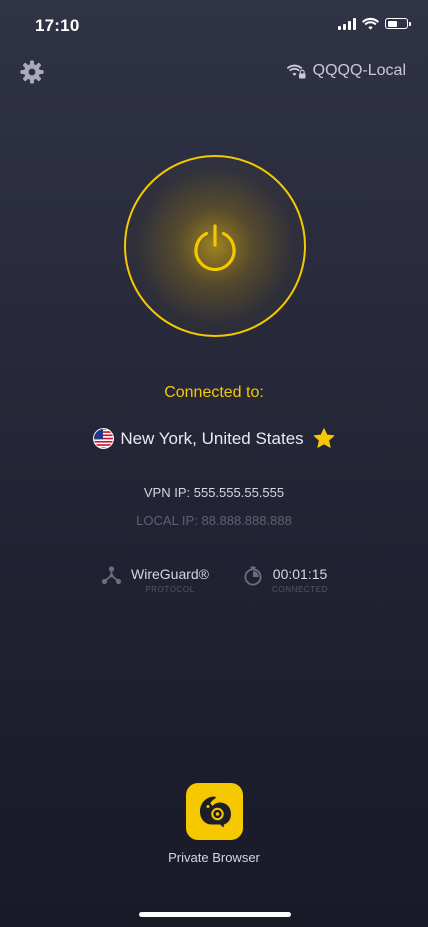  I want to click on us-flag-icon, so click(104, 438).